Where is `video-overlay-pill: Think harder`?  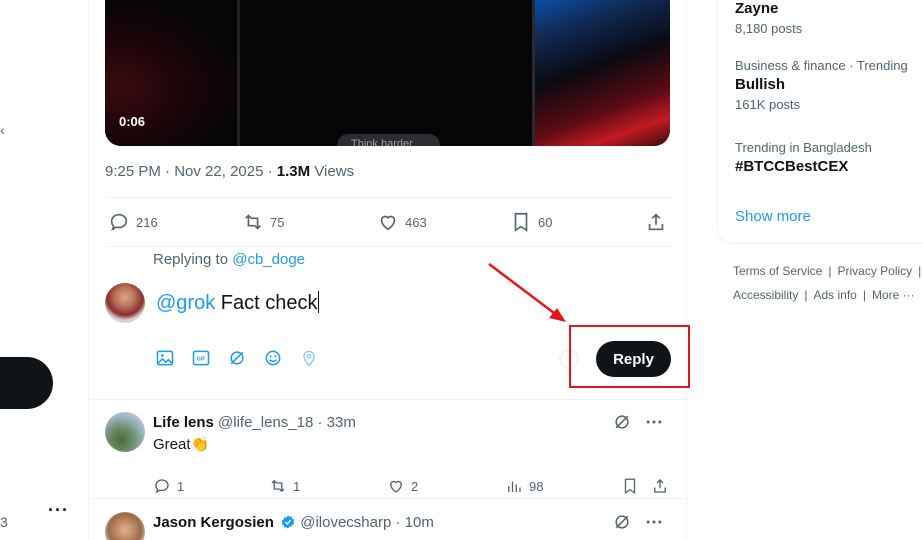
video-overlay-pill: Think harder is located at coordinates (388, 140).